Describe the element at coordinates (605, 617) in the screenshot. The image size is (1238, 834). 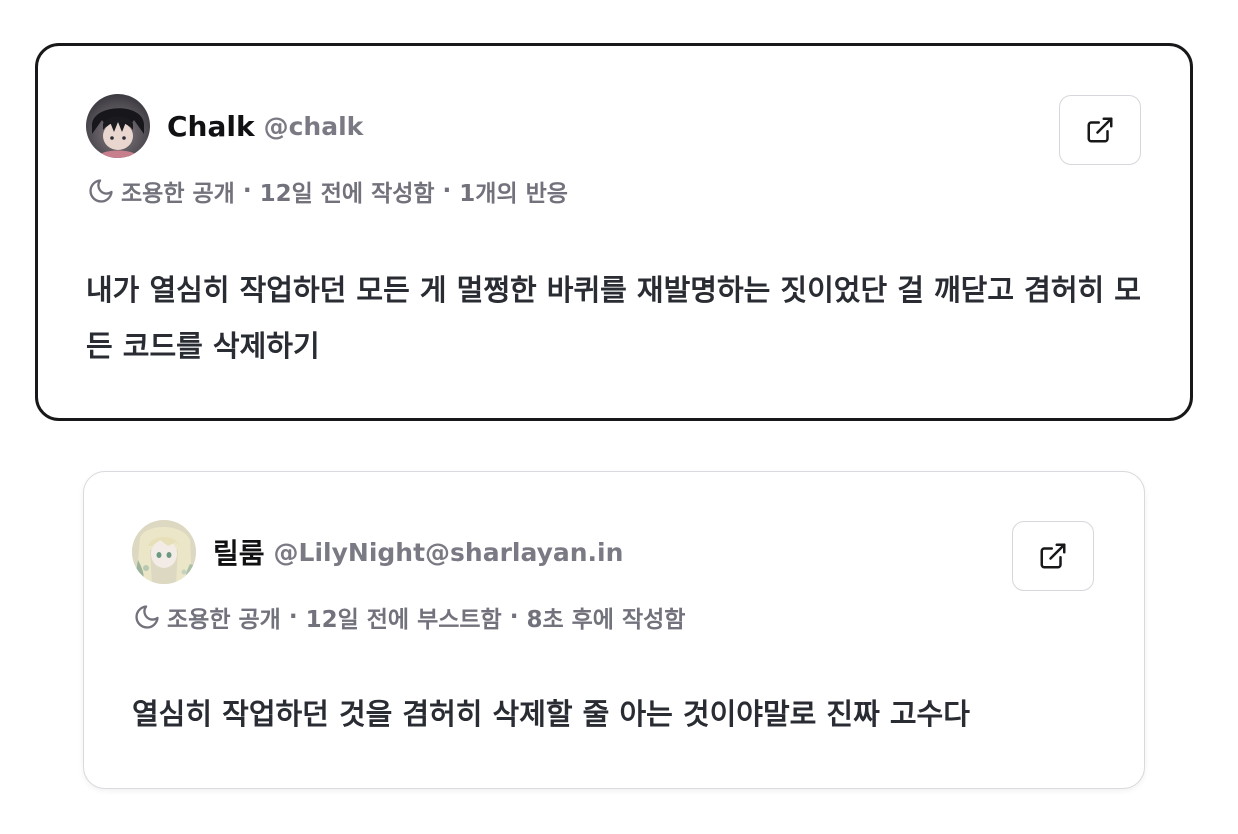
I see `post-timestamp: 8초 후에 작성함` at that location.